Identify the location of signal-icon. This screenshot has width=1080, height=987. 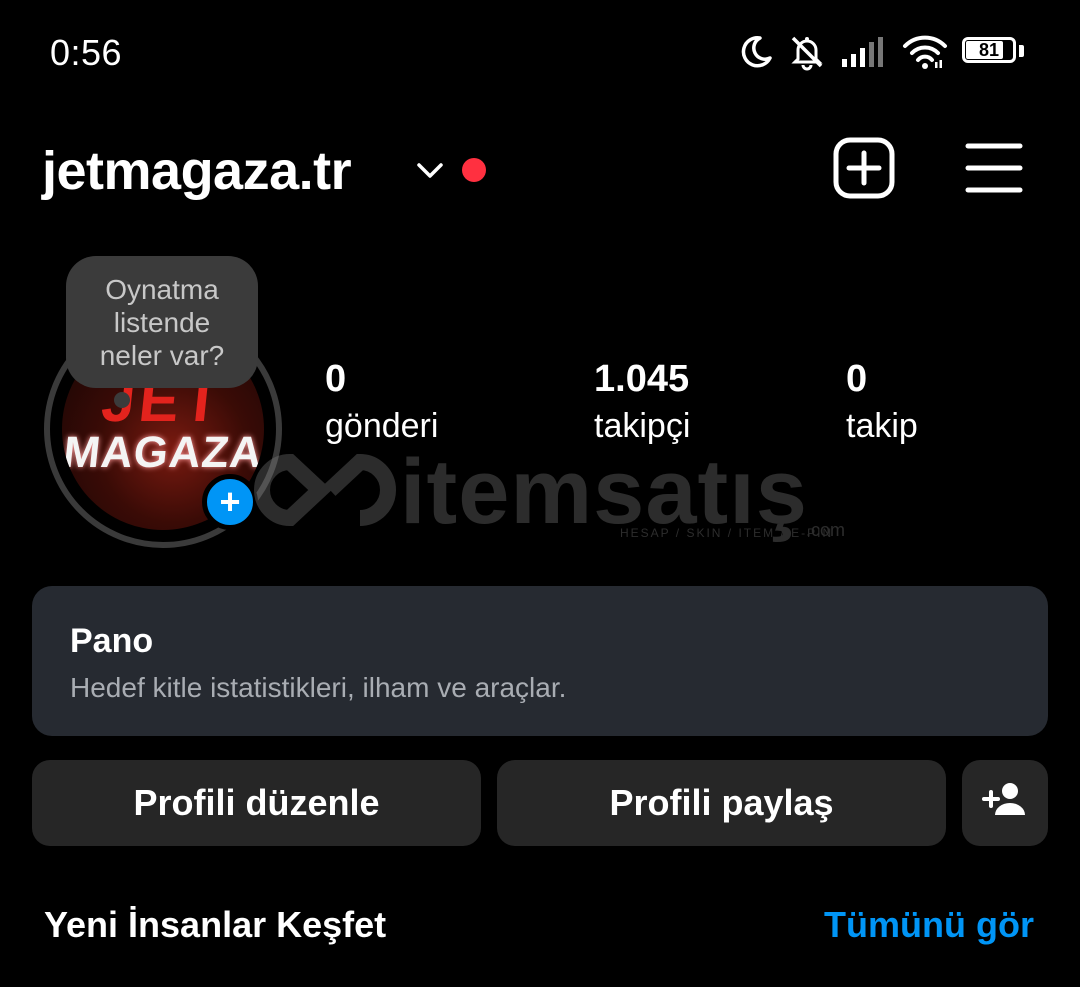
(864, 52).